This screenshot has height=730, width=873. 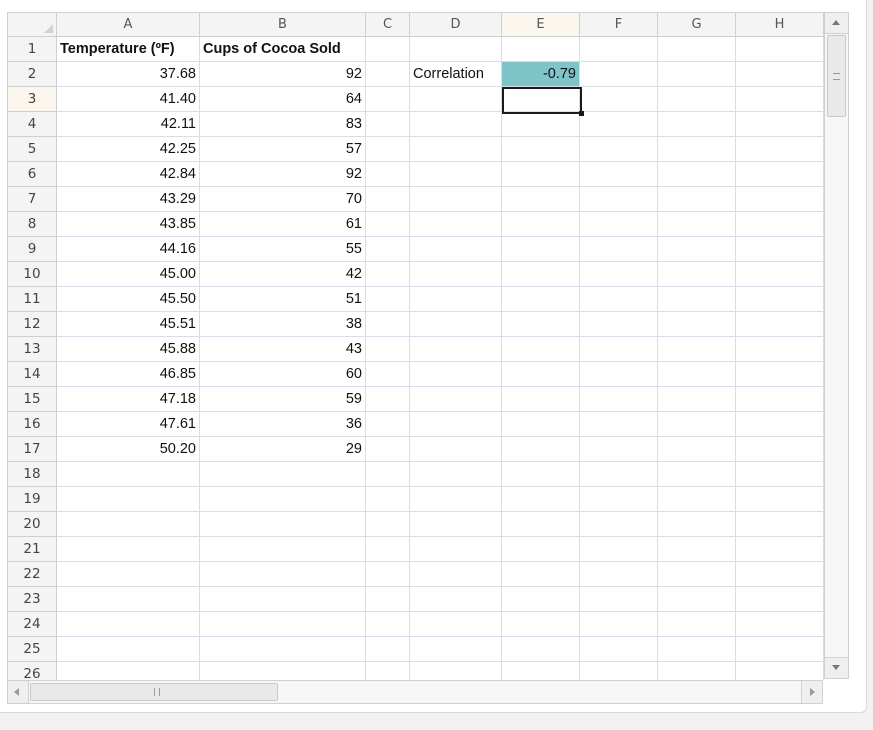 I want to click on cell-b24, so click(x=283, y=624).